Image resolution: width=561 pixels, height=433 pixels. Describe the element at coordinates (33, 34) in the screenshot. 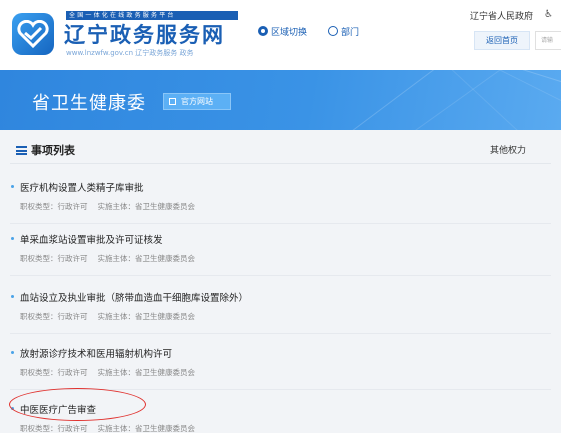

I see `logo-heart-icon` at that location.